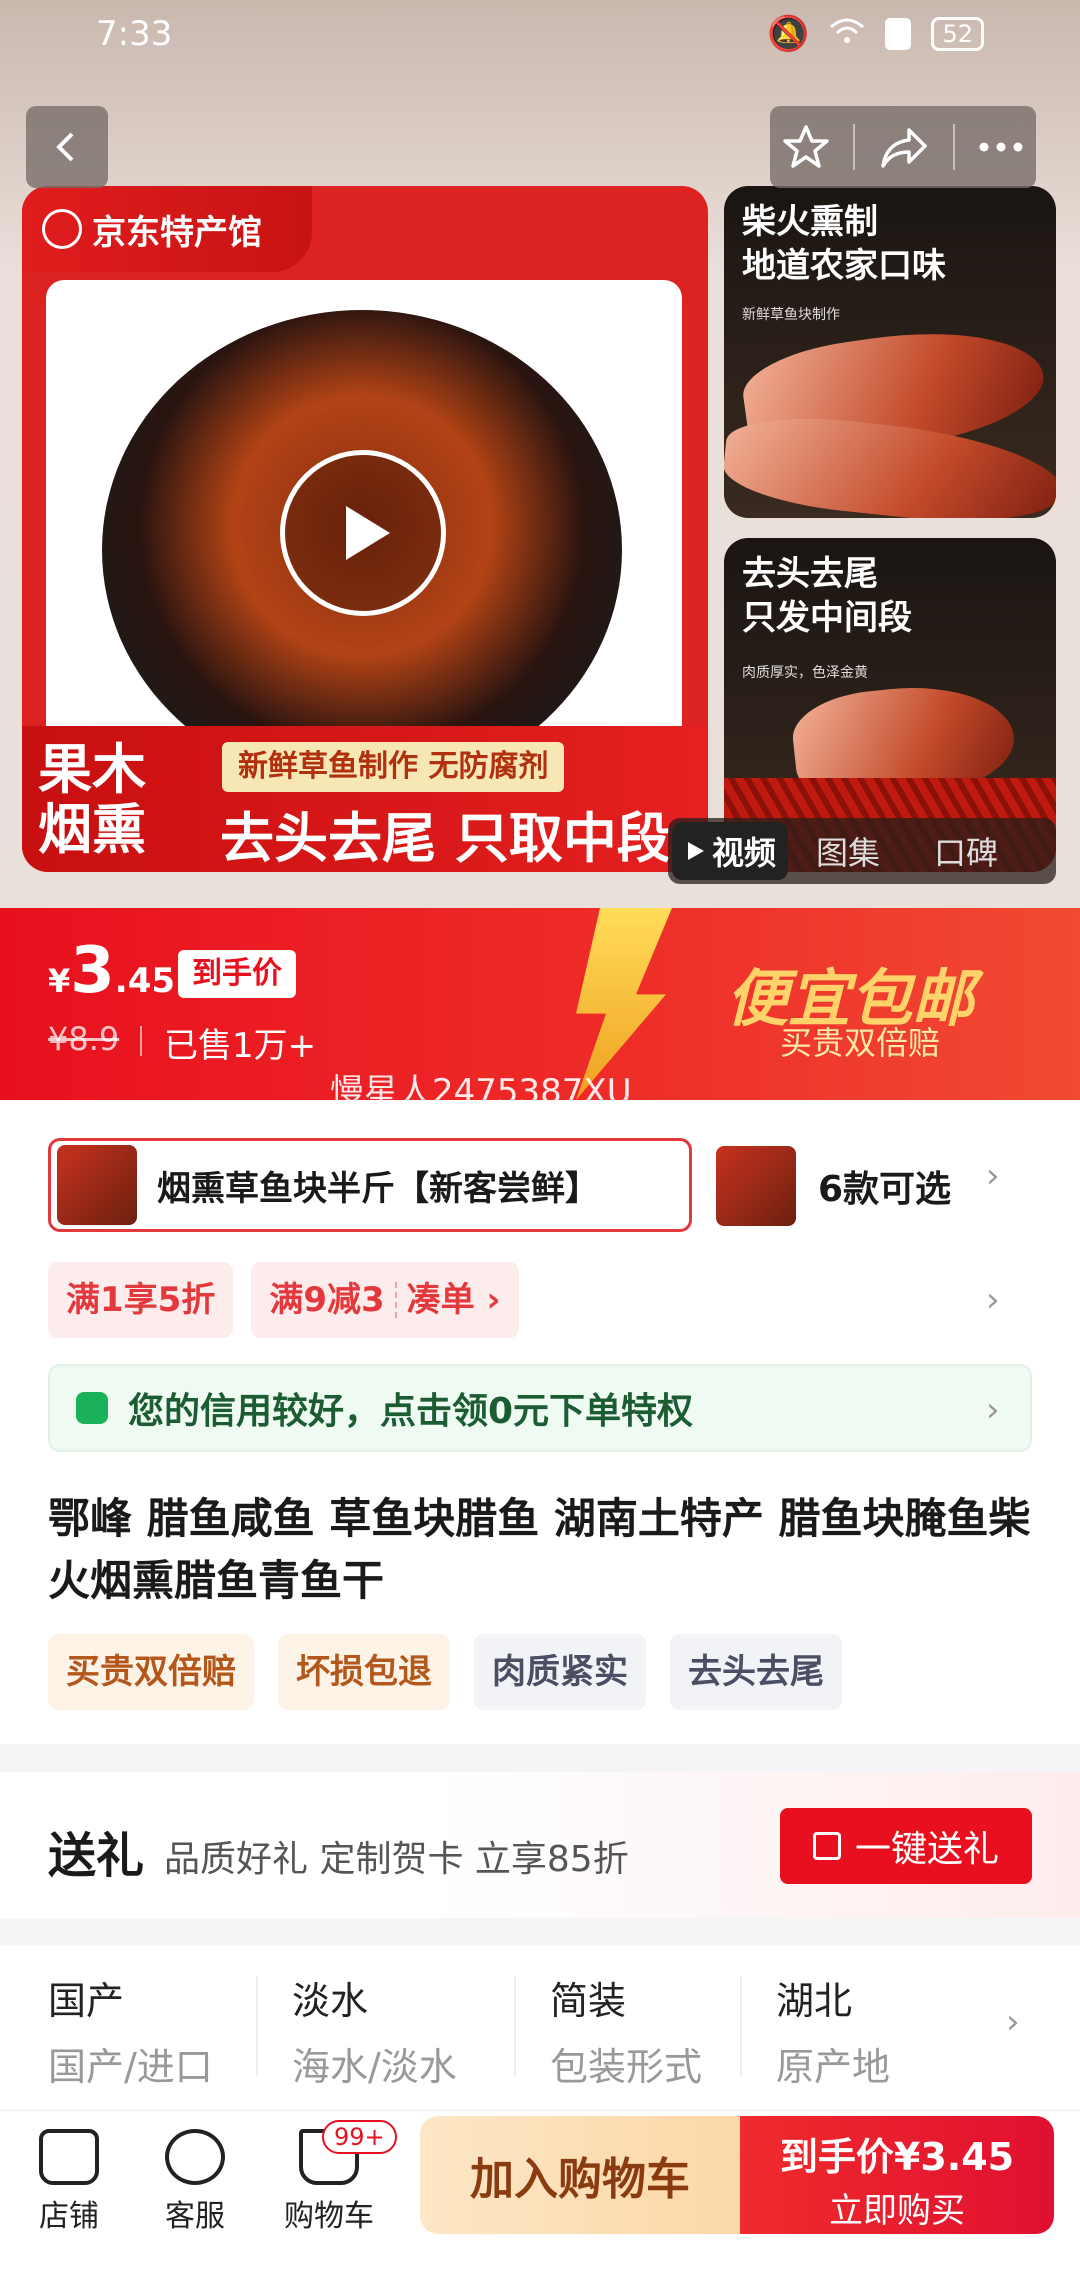 The width and height of the screenshot is (1080, 2280). What do you see at coordinates (240, 1046) in the screenshot?
I see `sold-count: 已售1万+` at bounding box center [240, 1046].